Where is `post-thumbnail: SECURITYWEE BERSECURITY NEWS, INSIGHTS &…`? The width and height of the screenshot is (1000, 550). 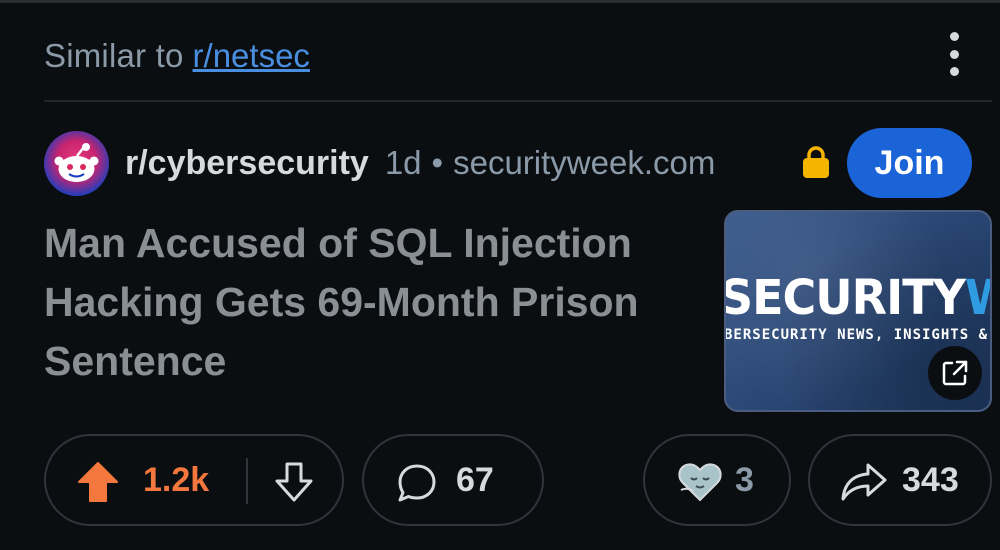 post-thumbnail: SECURITYWEE BERSECURITY NEWS, INSIGHTS &… is located at coordinates (858, 311).